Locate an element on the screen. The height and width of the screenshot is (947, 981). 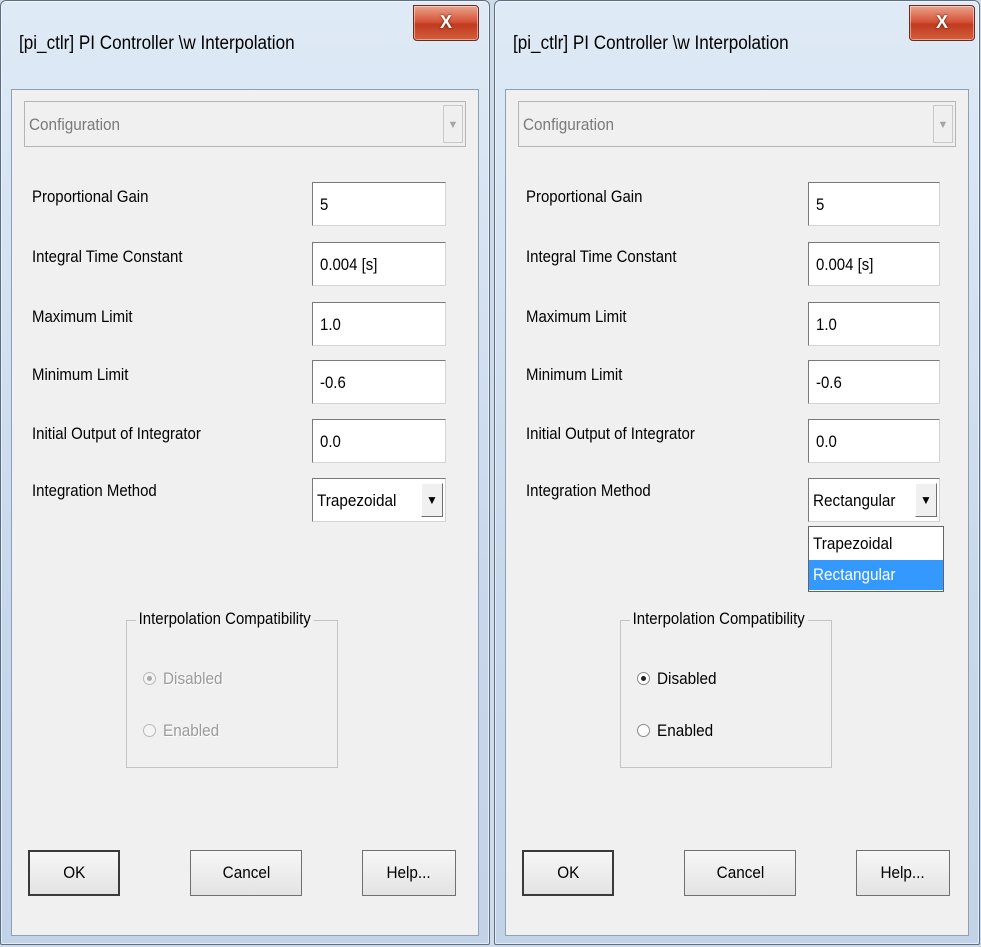
integration-method-select: Rectangular ▼ is located at coordinates (874, 500).